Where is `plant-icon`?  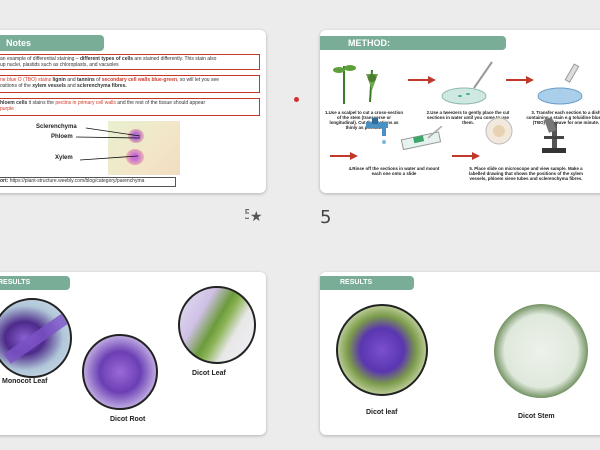 plant-icon is located at coordinates (355, 84).